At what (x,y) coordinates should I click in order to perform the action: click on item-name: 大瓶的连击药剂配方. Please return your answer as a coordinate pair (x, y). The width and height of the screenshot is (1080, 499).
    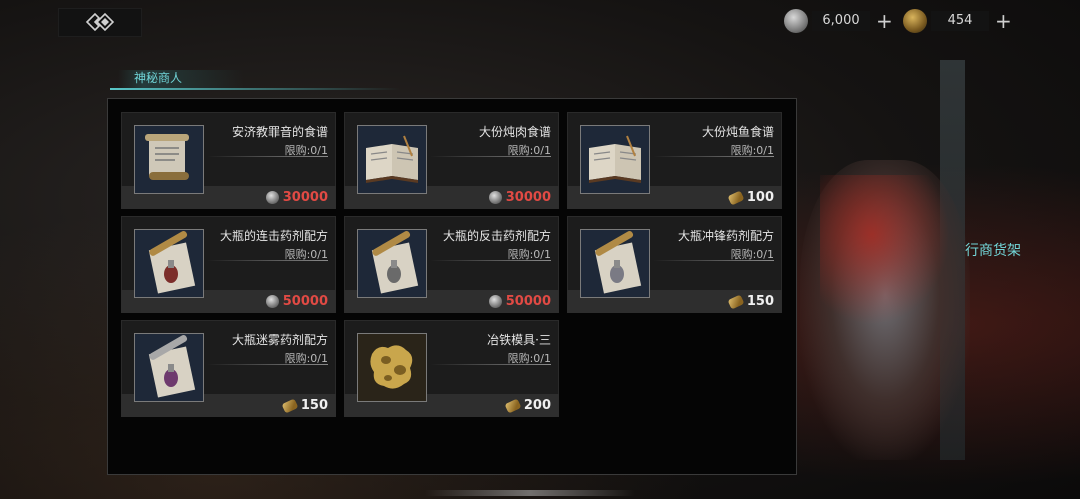
    Looking at the image, I should click on (273, 236).